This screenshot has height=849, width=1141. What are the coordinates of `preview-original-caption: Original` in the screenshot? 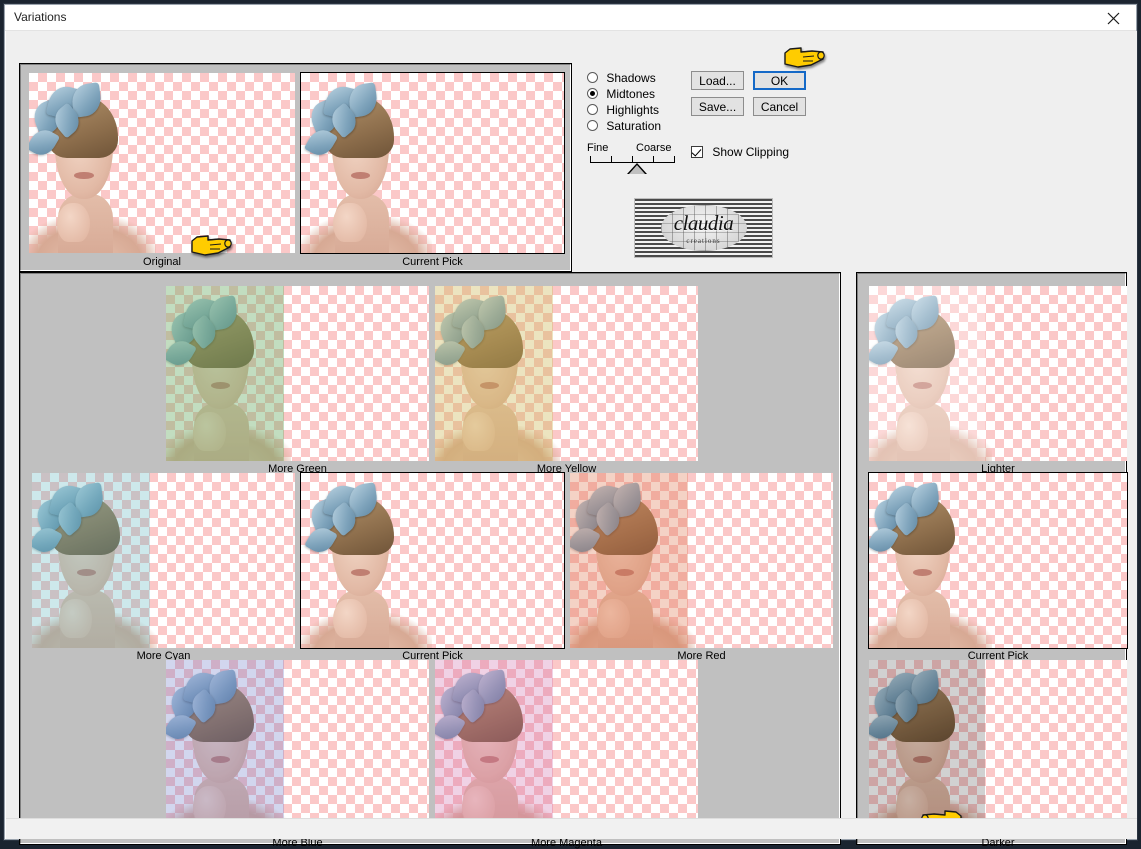 It's located at (162, 262).